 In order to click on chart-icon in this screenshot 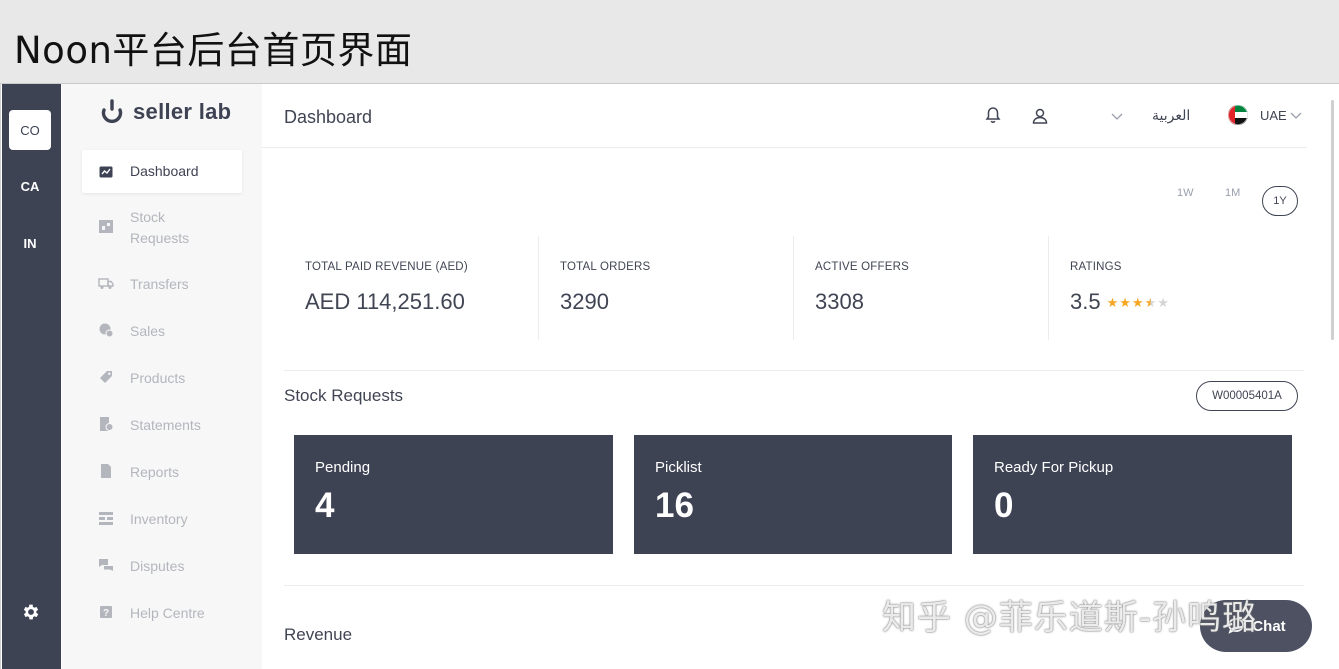, I will do `click(106, 171)`.